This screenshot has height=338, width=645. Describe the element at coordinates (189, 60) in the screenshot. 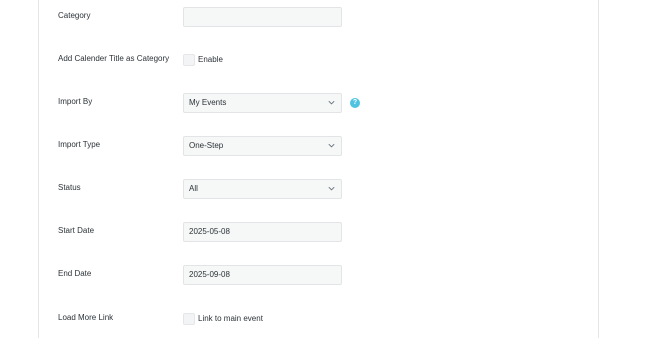

I see `add-title-checkbox` at that location.